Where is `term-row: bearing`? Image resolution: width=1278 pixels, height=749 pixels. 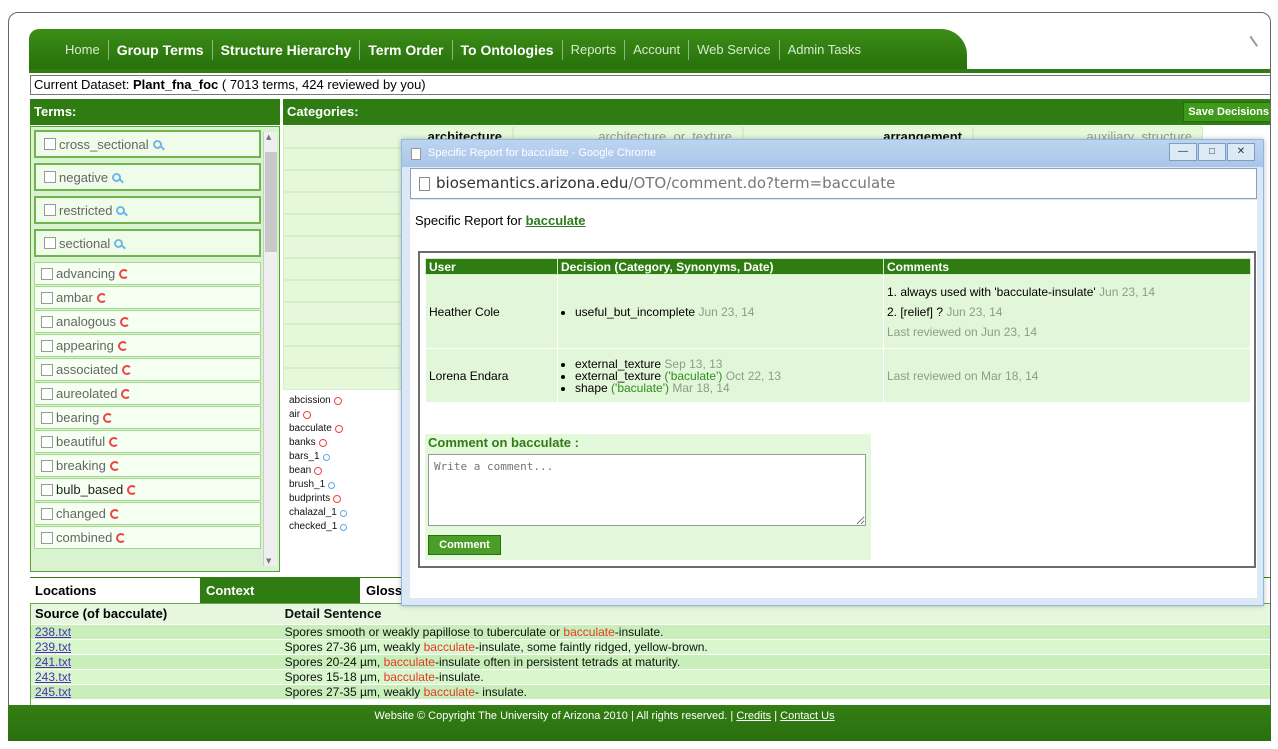 term-row: bearing is located at coordinates (147, 417).